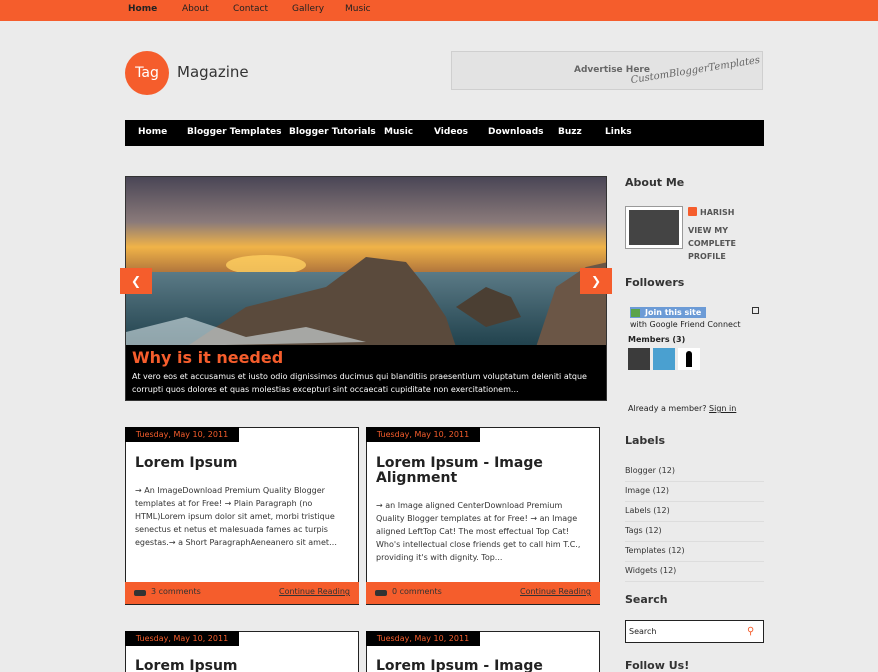  What do you see at coordinates (483, 593) in the screenshot?
I see `post-footer: 0 comments Continue Reading` at bounding box center [483, 593].